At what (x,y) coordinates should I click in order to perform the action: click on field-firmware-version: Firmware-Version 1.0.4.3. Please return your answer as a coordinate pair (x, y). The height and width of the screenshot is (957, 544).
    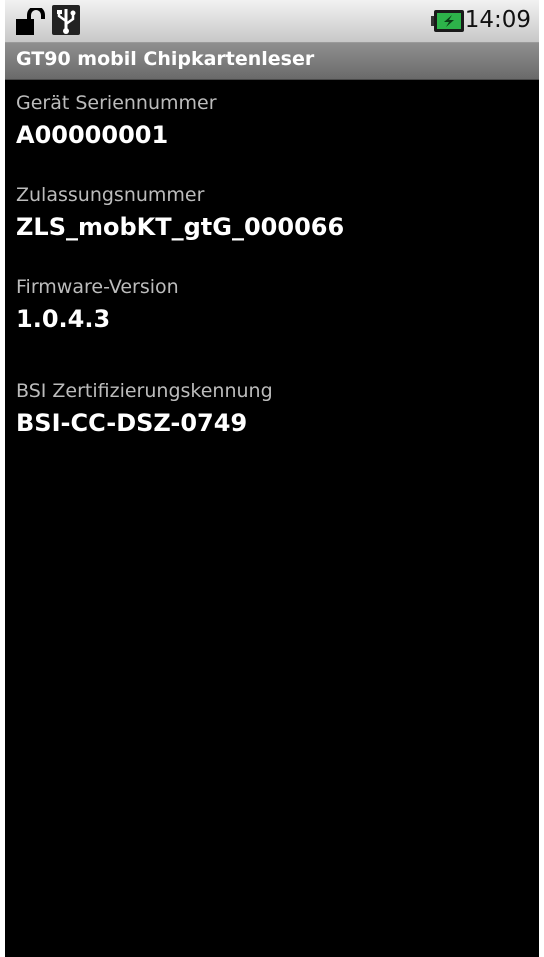
    Looking at the image, I should click on (273, 304).